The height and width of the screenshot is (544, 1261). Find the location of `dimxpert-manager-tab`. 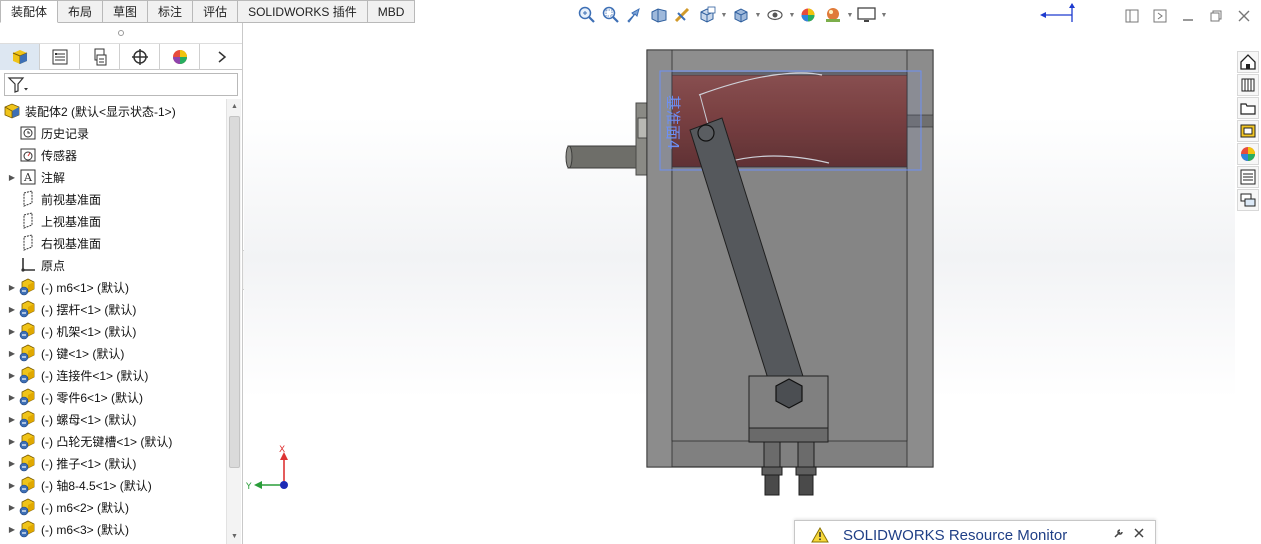

dimxpert-manager-tab is located at coordinates (140, 57).